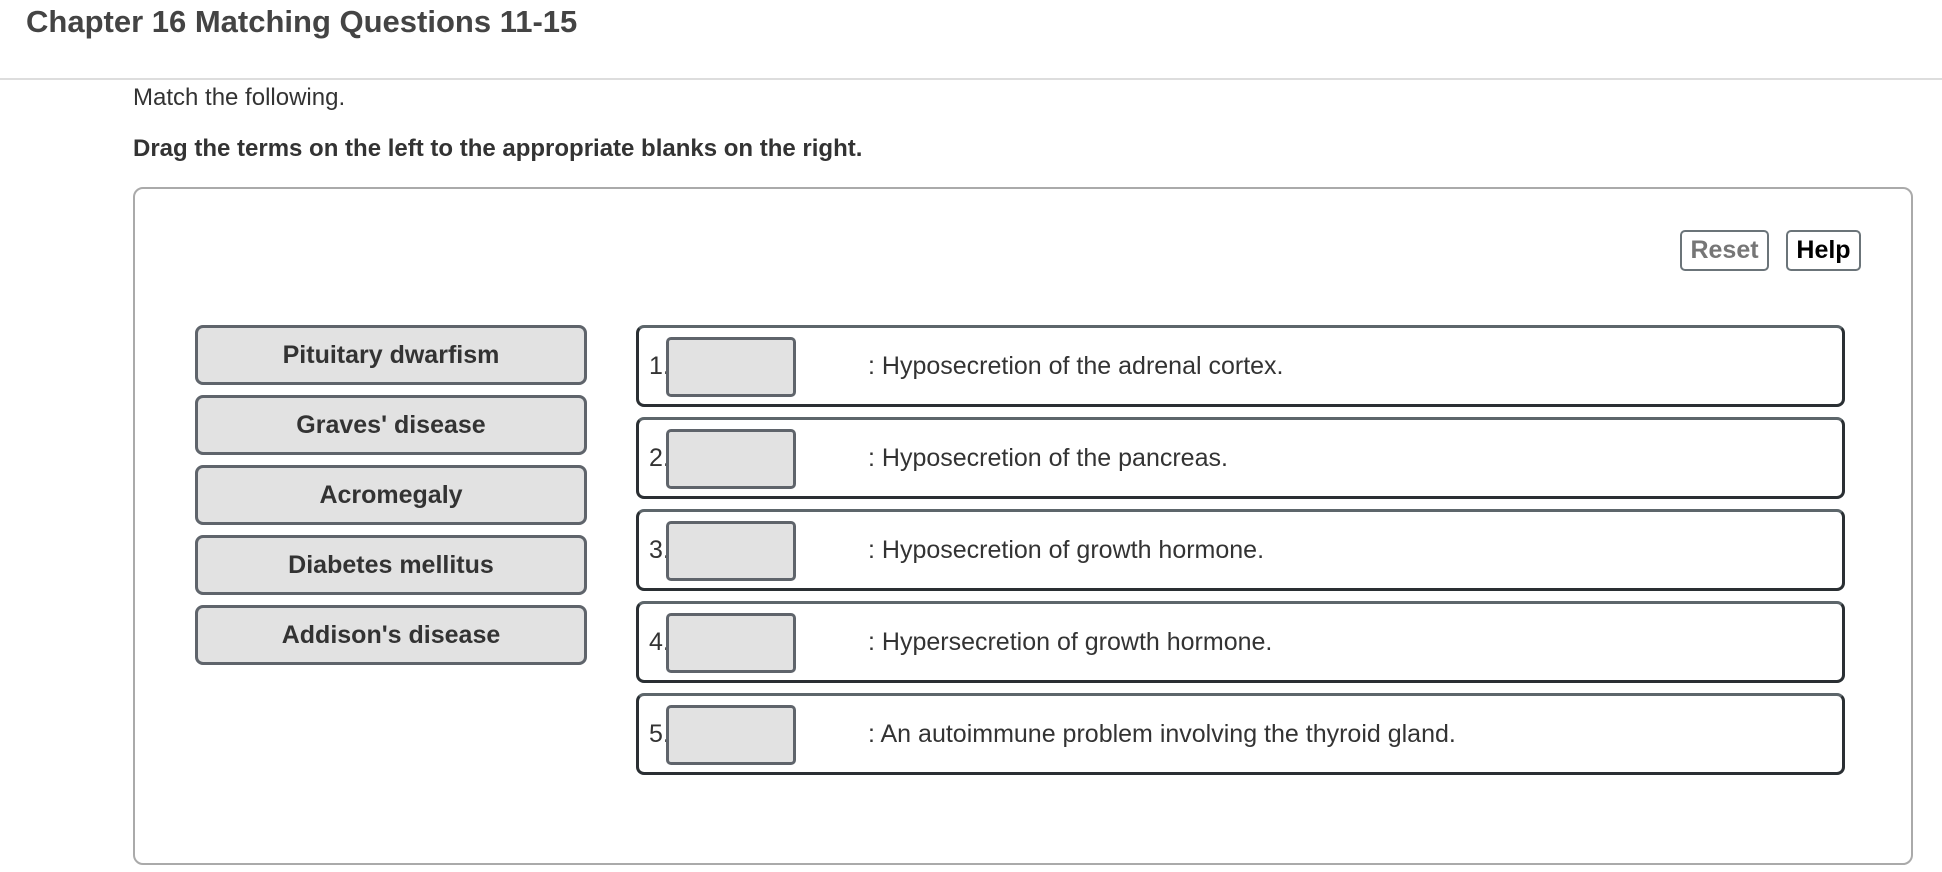 Image resolution: width=1942 pixels, height=872 pixels. I want to click on target-row-4: 4. : Hypersecretion of growth hormone., so click(1240, 642).